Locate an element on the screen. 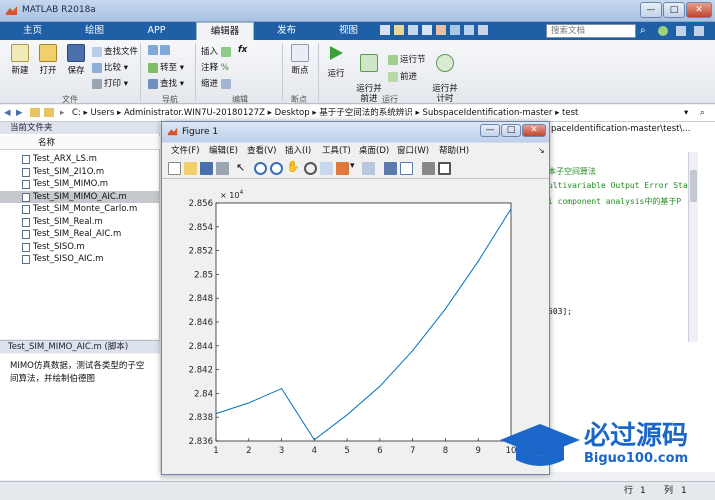 This screenshot has width=715, height=500. tab-editor: 编辑器 is located at coordinates (225, 31).